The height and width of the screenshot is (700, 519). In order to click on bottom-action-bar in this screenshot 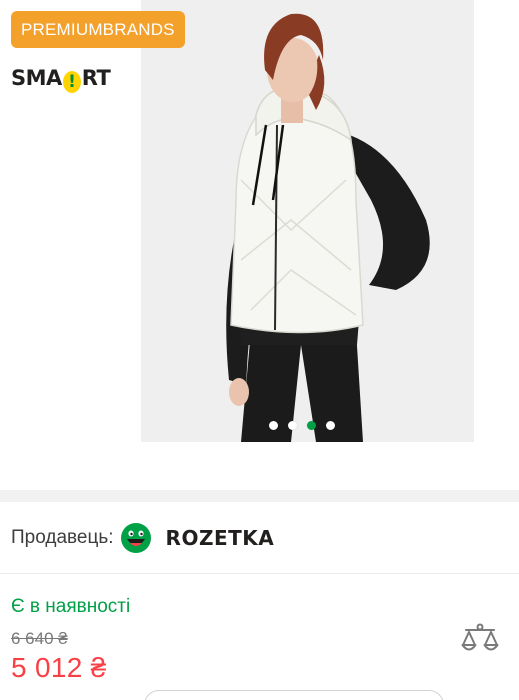, I will do `click(294, 695)`.